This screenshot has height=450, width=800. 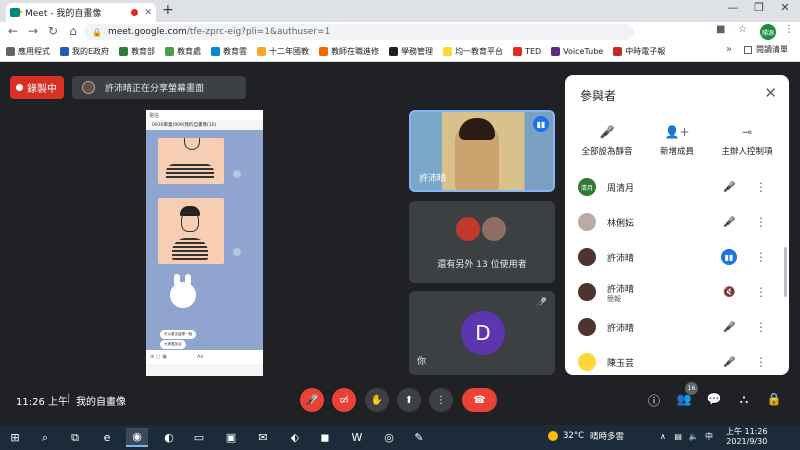 What do you see at coordinates (389, 437) in the screenshot?
I see `zoom-icon: ◎` at bounding box center [389, 437].